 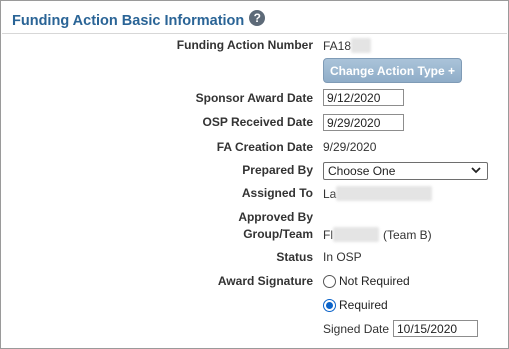 I want to click on row-fa-creation-date: FA Creation Date 9/29/2020, so click(x=254, y=147).